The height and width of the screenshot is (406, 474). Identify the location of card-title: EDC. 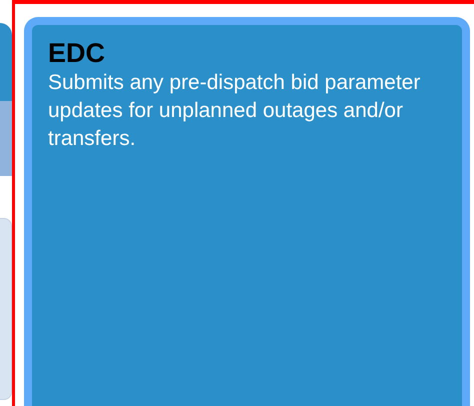
(77, 53).